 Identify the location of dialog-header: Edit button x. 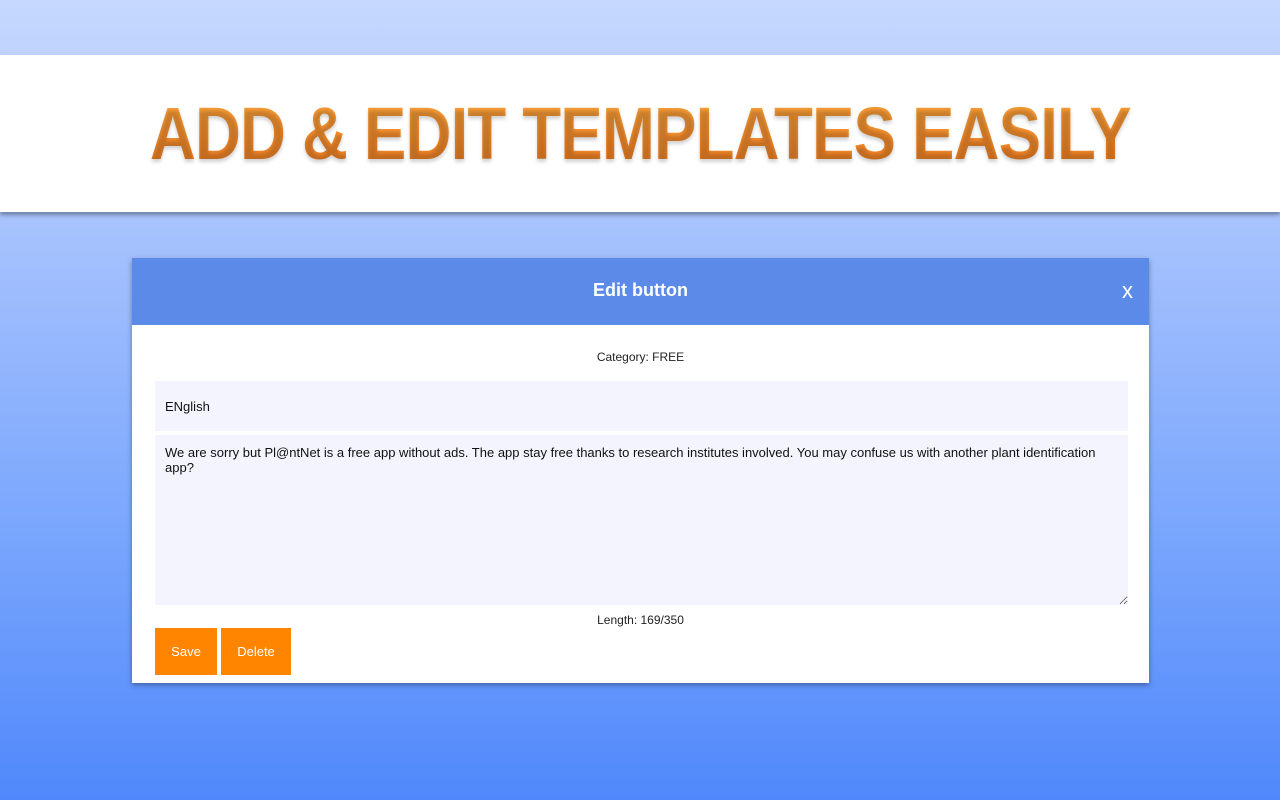
(640, 291).